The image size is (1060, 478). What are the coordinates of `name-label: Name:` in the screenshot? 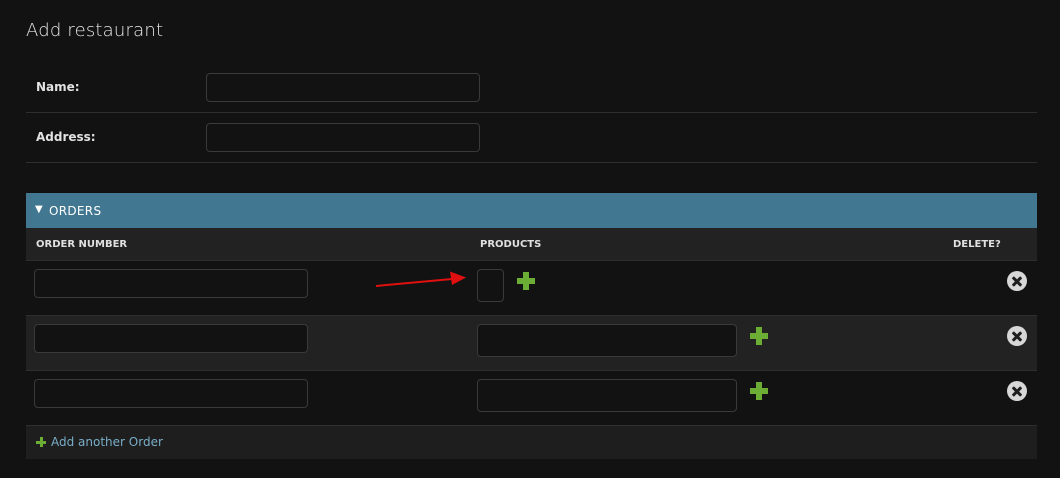 It's located at (58, 87).